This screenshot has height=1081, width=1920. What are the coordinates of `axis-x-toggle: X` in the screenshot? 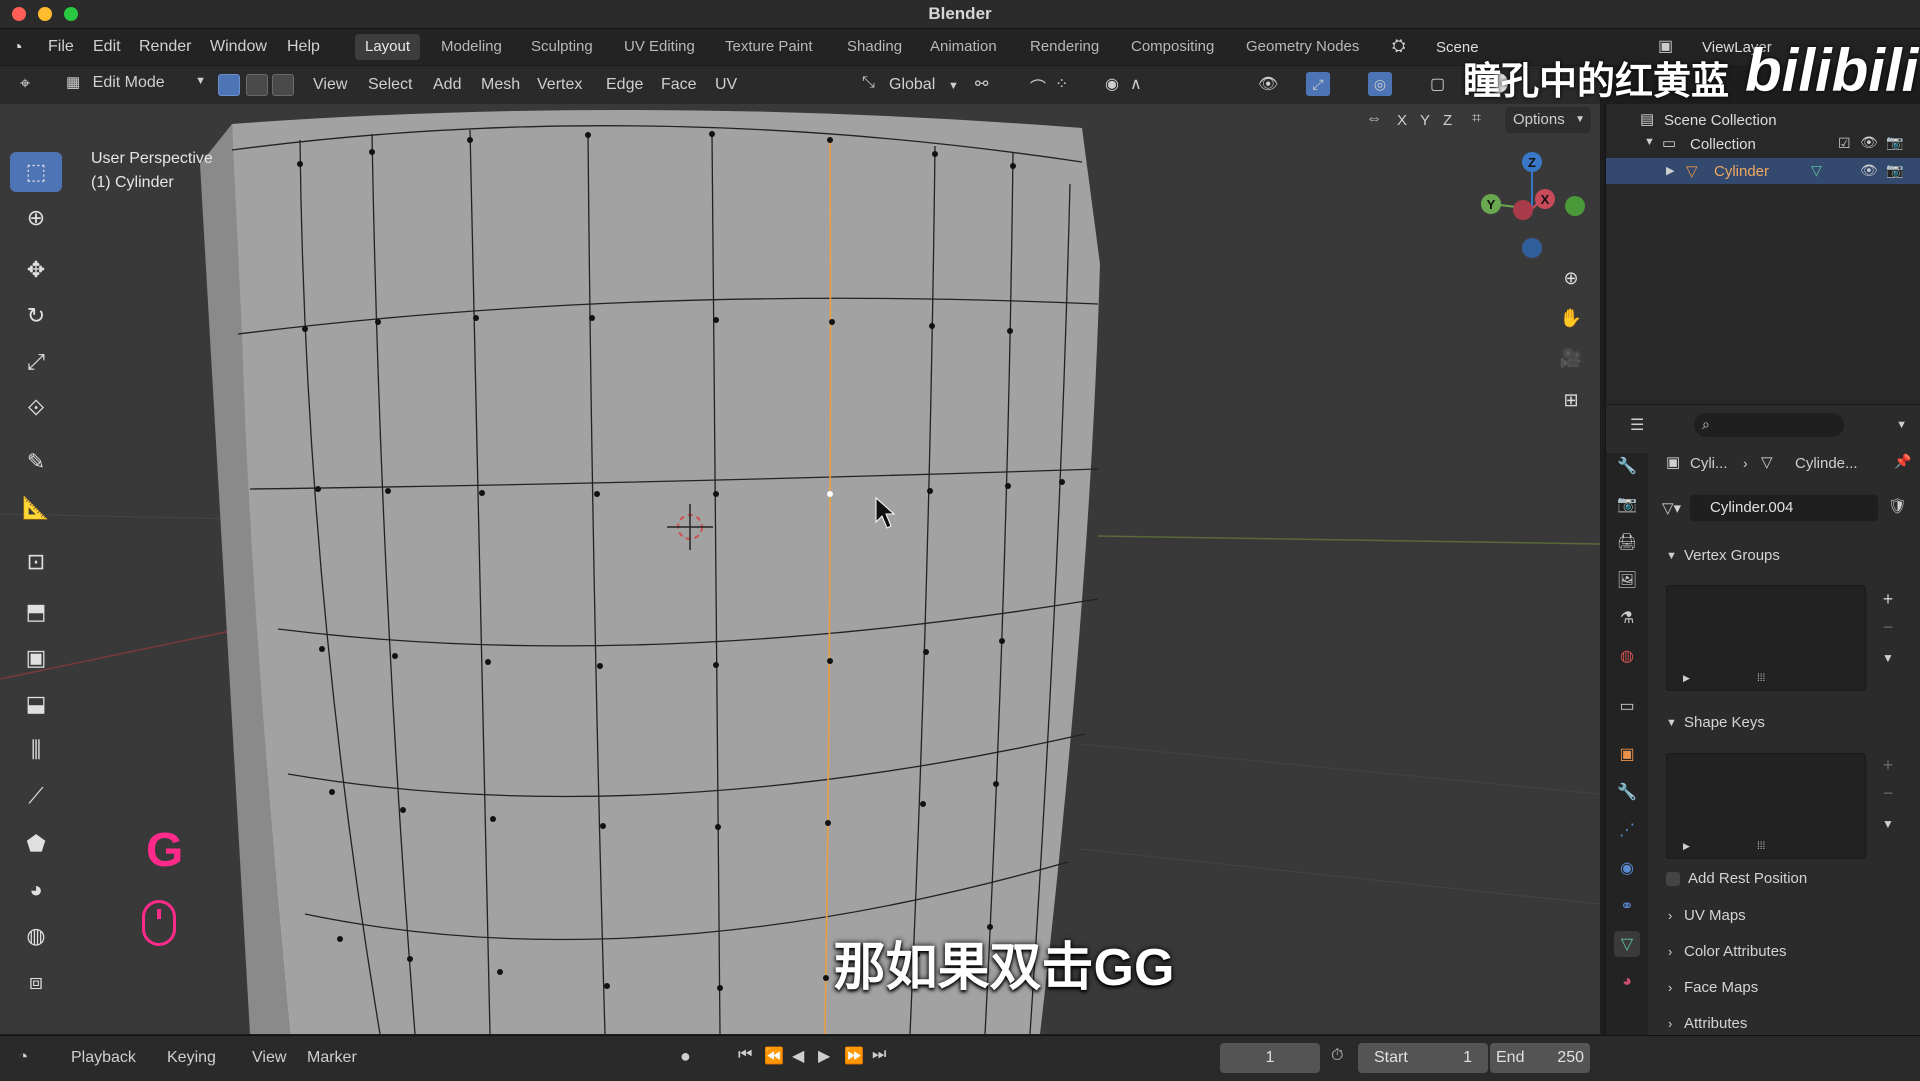 It's located at (1402, 120).